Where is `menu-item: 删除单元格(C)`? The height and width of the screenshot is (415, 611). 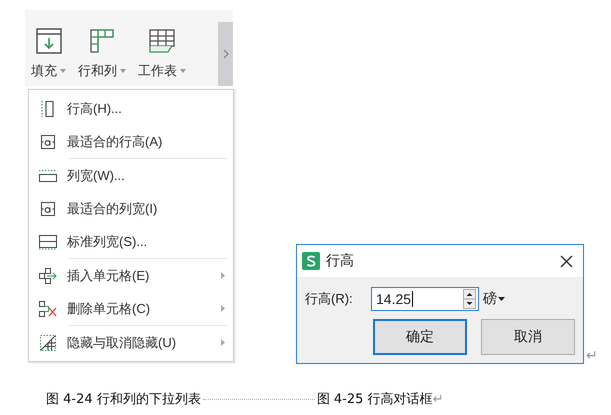
menu-item: 删除单元格(C) is located at coordinates (131, 308).